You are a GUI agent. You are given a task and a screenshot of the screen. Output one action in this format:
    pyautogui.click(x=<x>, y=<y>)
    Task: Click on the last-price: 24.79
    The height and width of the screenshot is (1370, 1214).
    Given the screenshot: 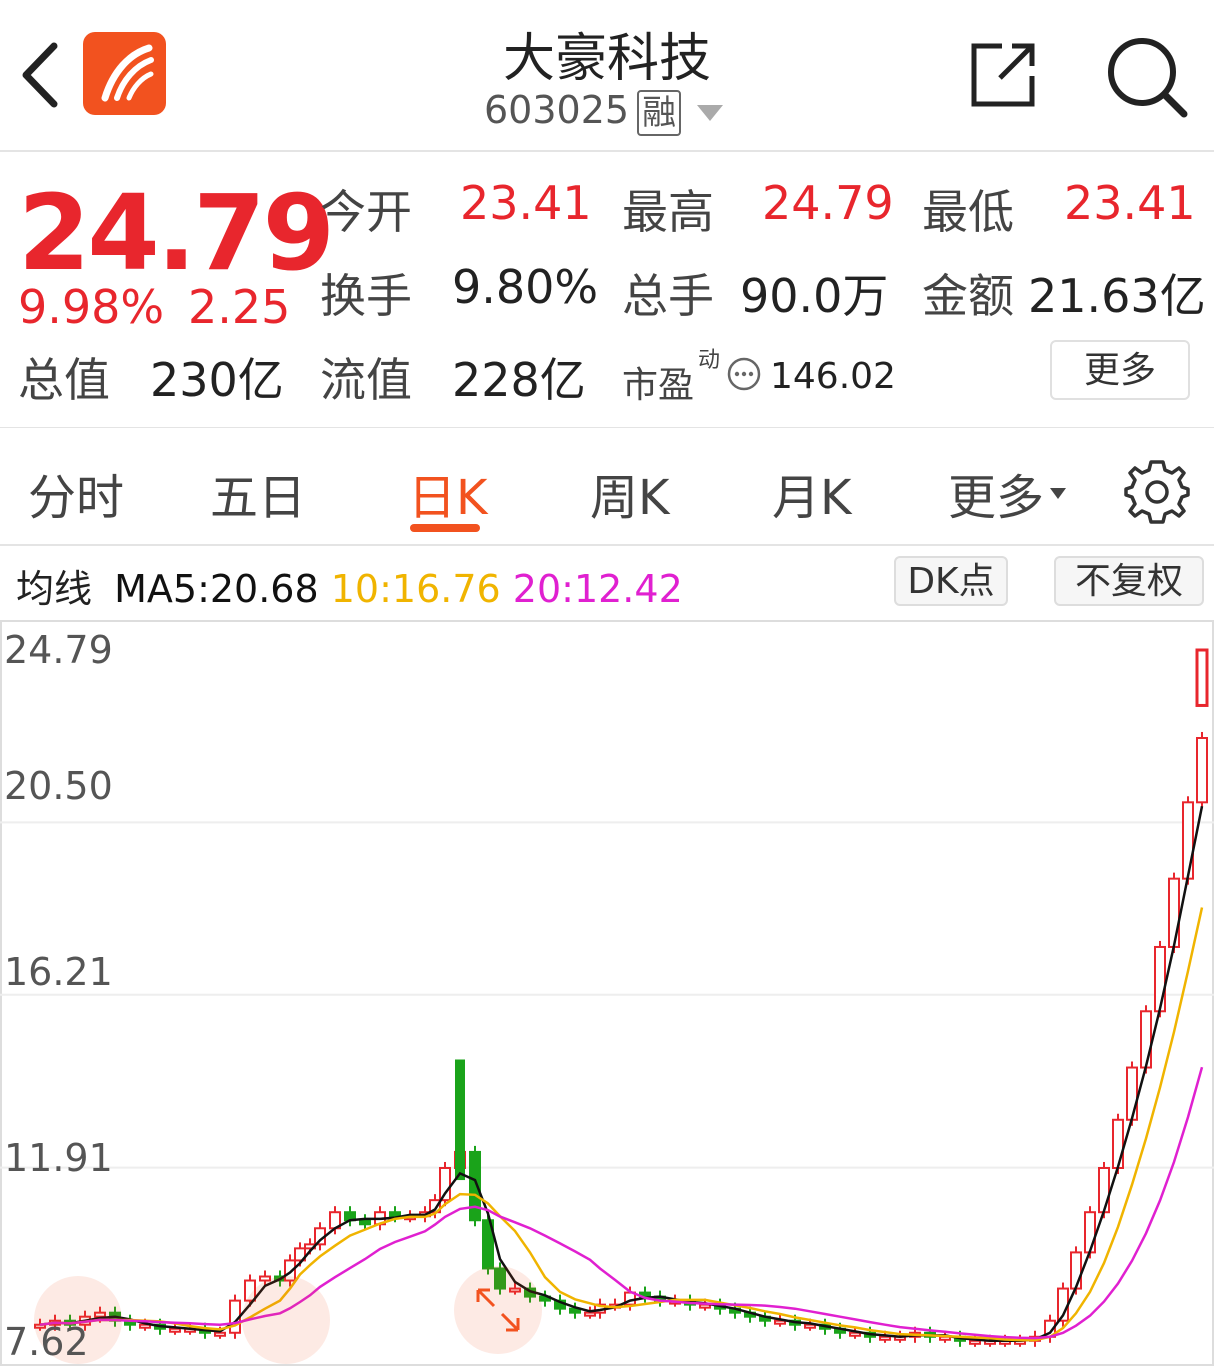 What is the action you would take?
    pyautogui.click(x=176, y=233)
    